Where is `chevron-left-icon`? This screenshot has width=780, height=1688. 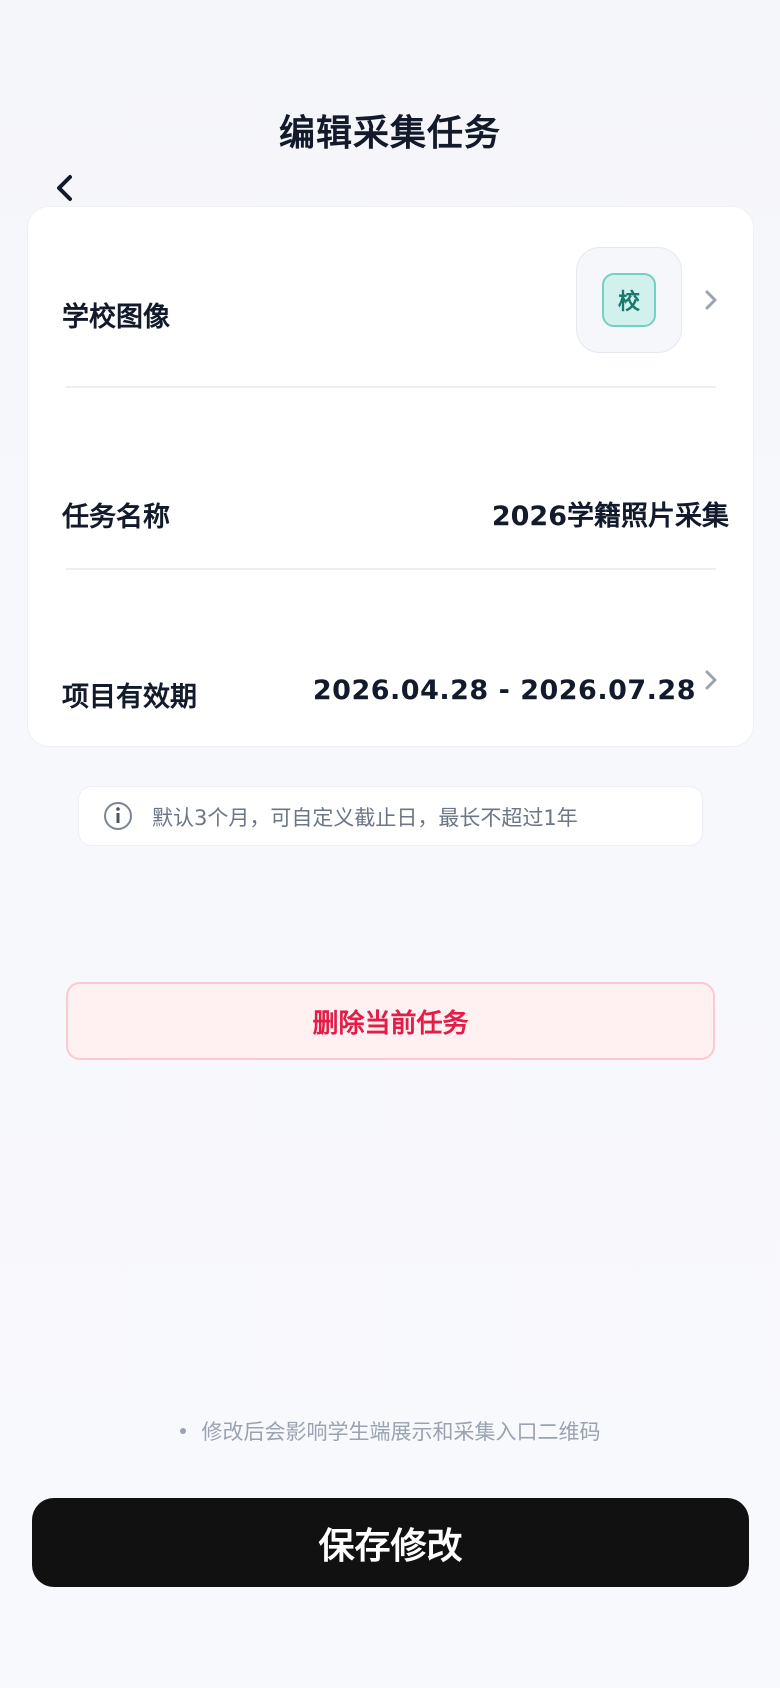
chevron-left-icon is located at coordinates (64, 188).